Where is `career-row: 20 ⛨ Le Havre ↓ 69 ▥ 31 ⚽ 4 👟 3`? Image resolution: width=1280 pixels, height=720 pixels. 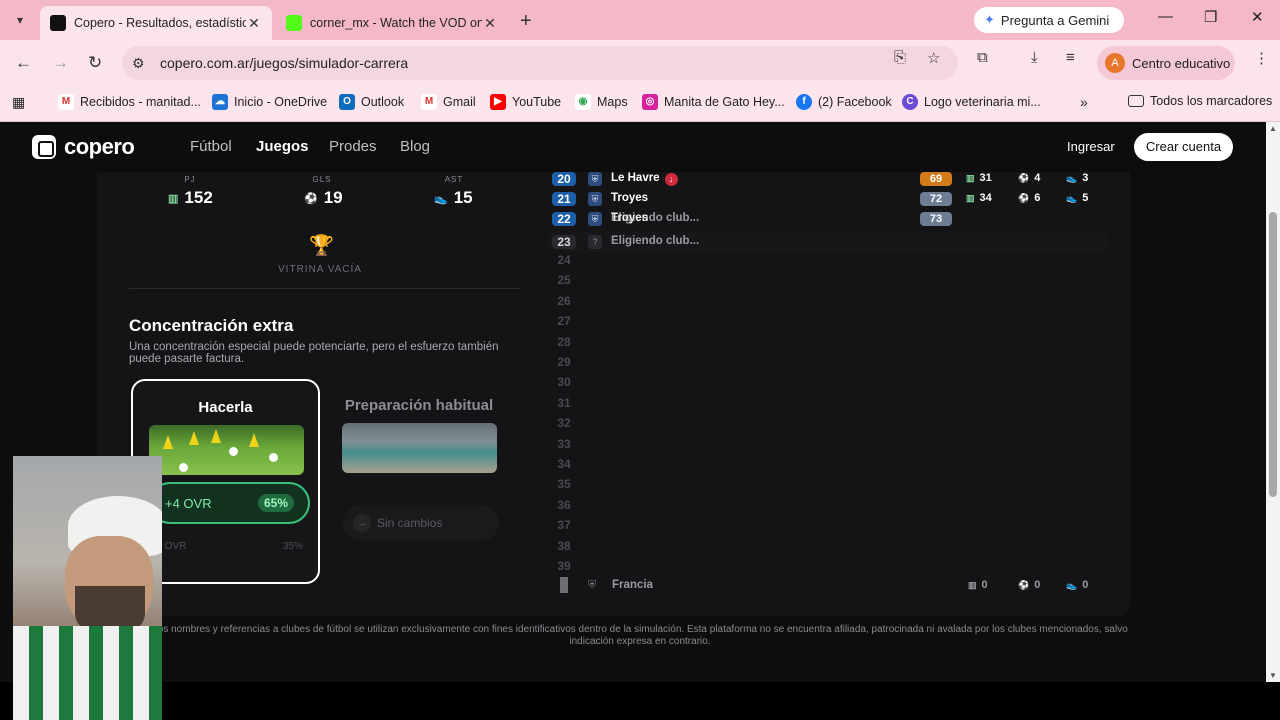 career-row: 20 ⛨ Le Havre ↓ 69 ▥ 31 ⚽ 4 👟 3 is located at coordinates (828, 182).